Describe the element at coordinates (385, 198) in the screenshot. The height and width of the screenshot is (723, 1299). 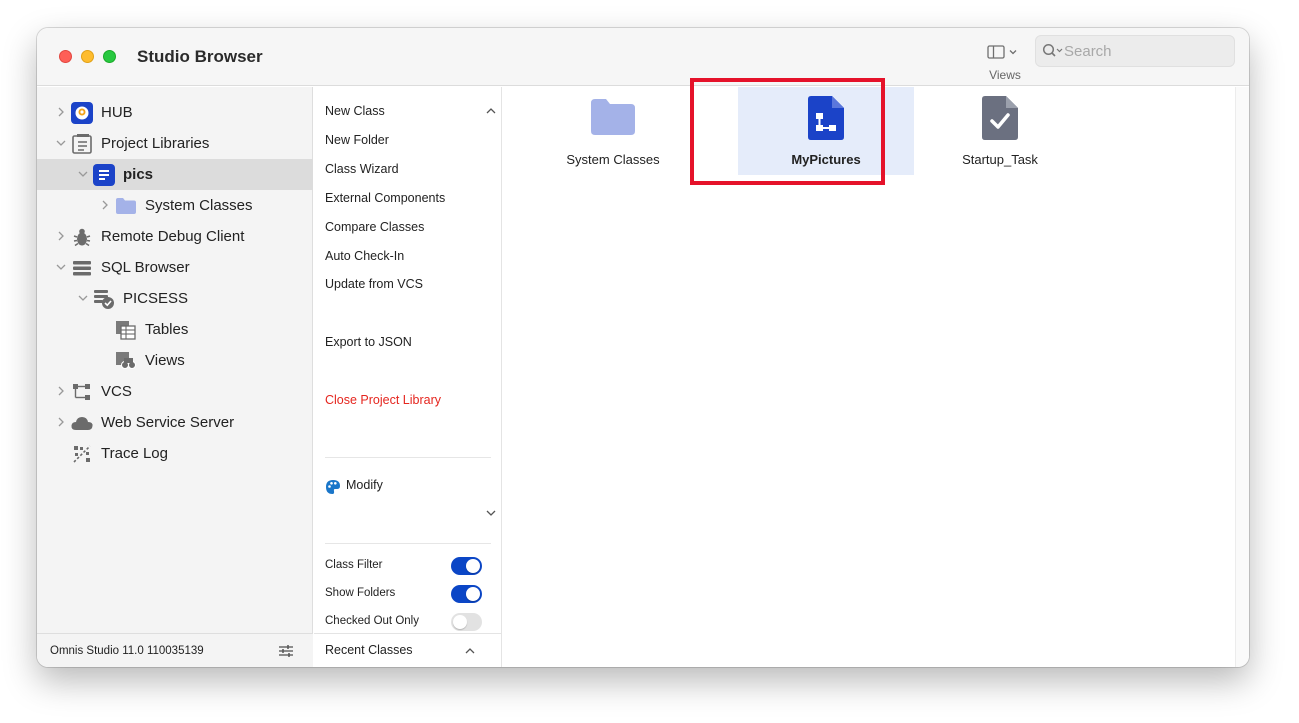
I see `external-components-action: External Components` at that location.